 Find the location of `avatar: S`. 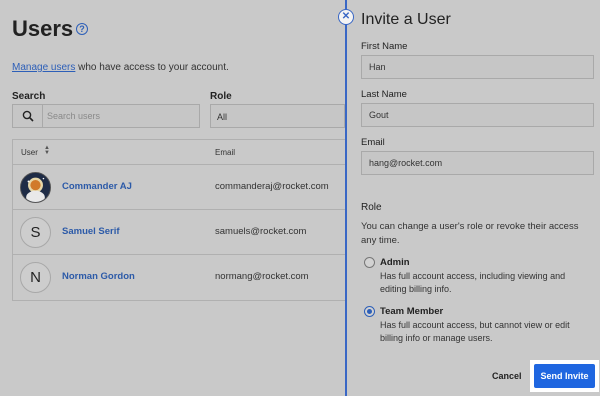

avatar: S is located at coordinates (35, 232).